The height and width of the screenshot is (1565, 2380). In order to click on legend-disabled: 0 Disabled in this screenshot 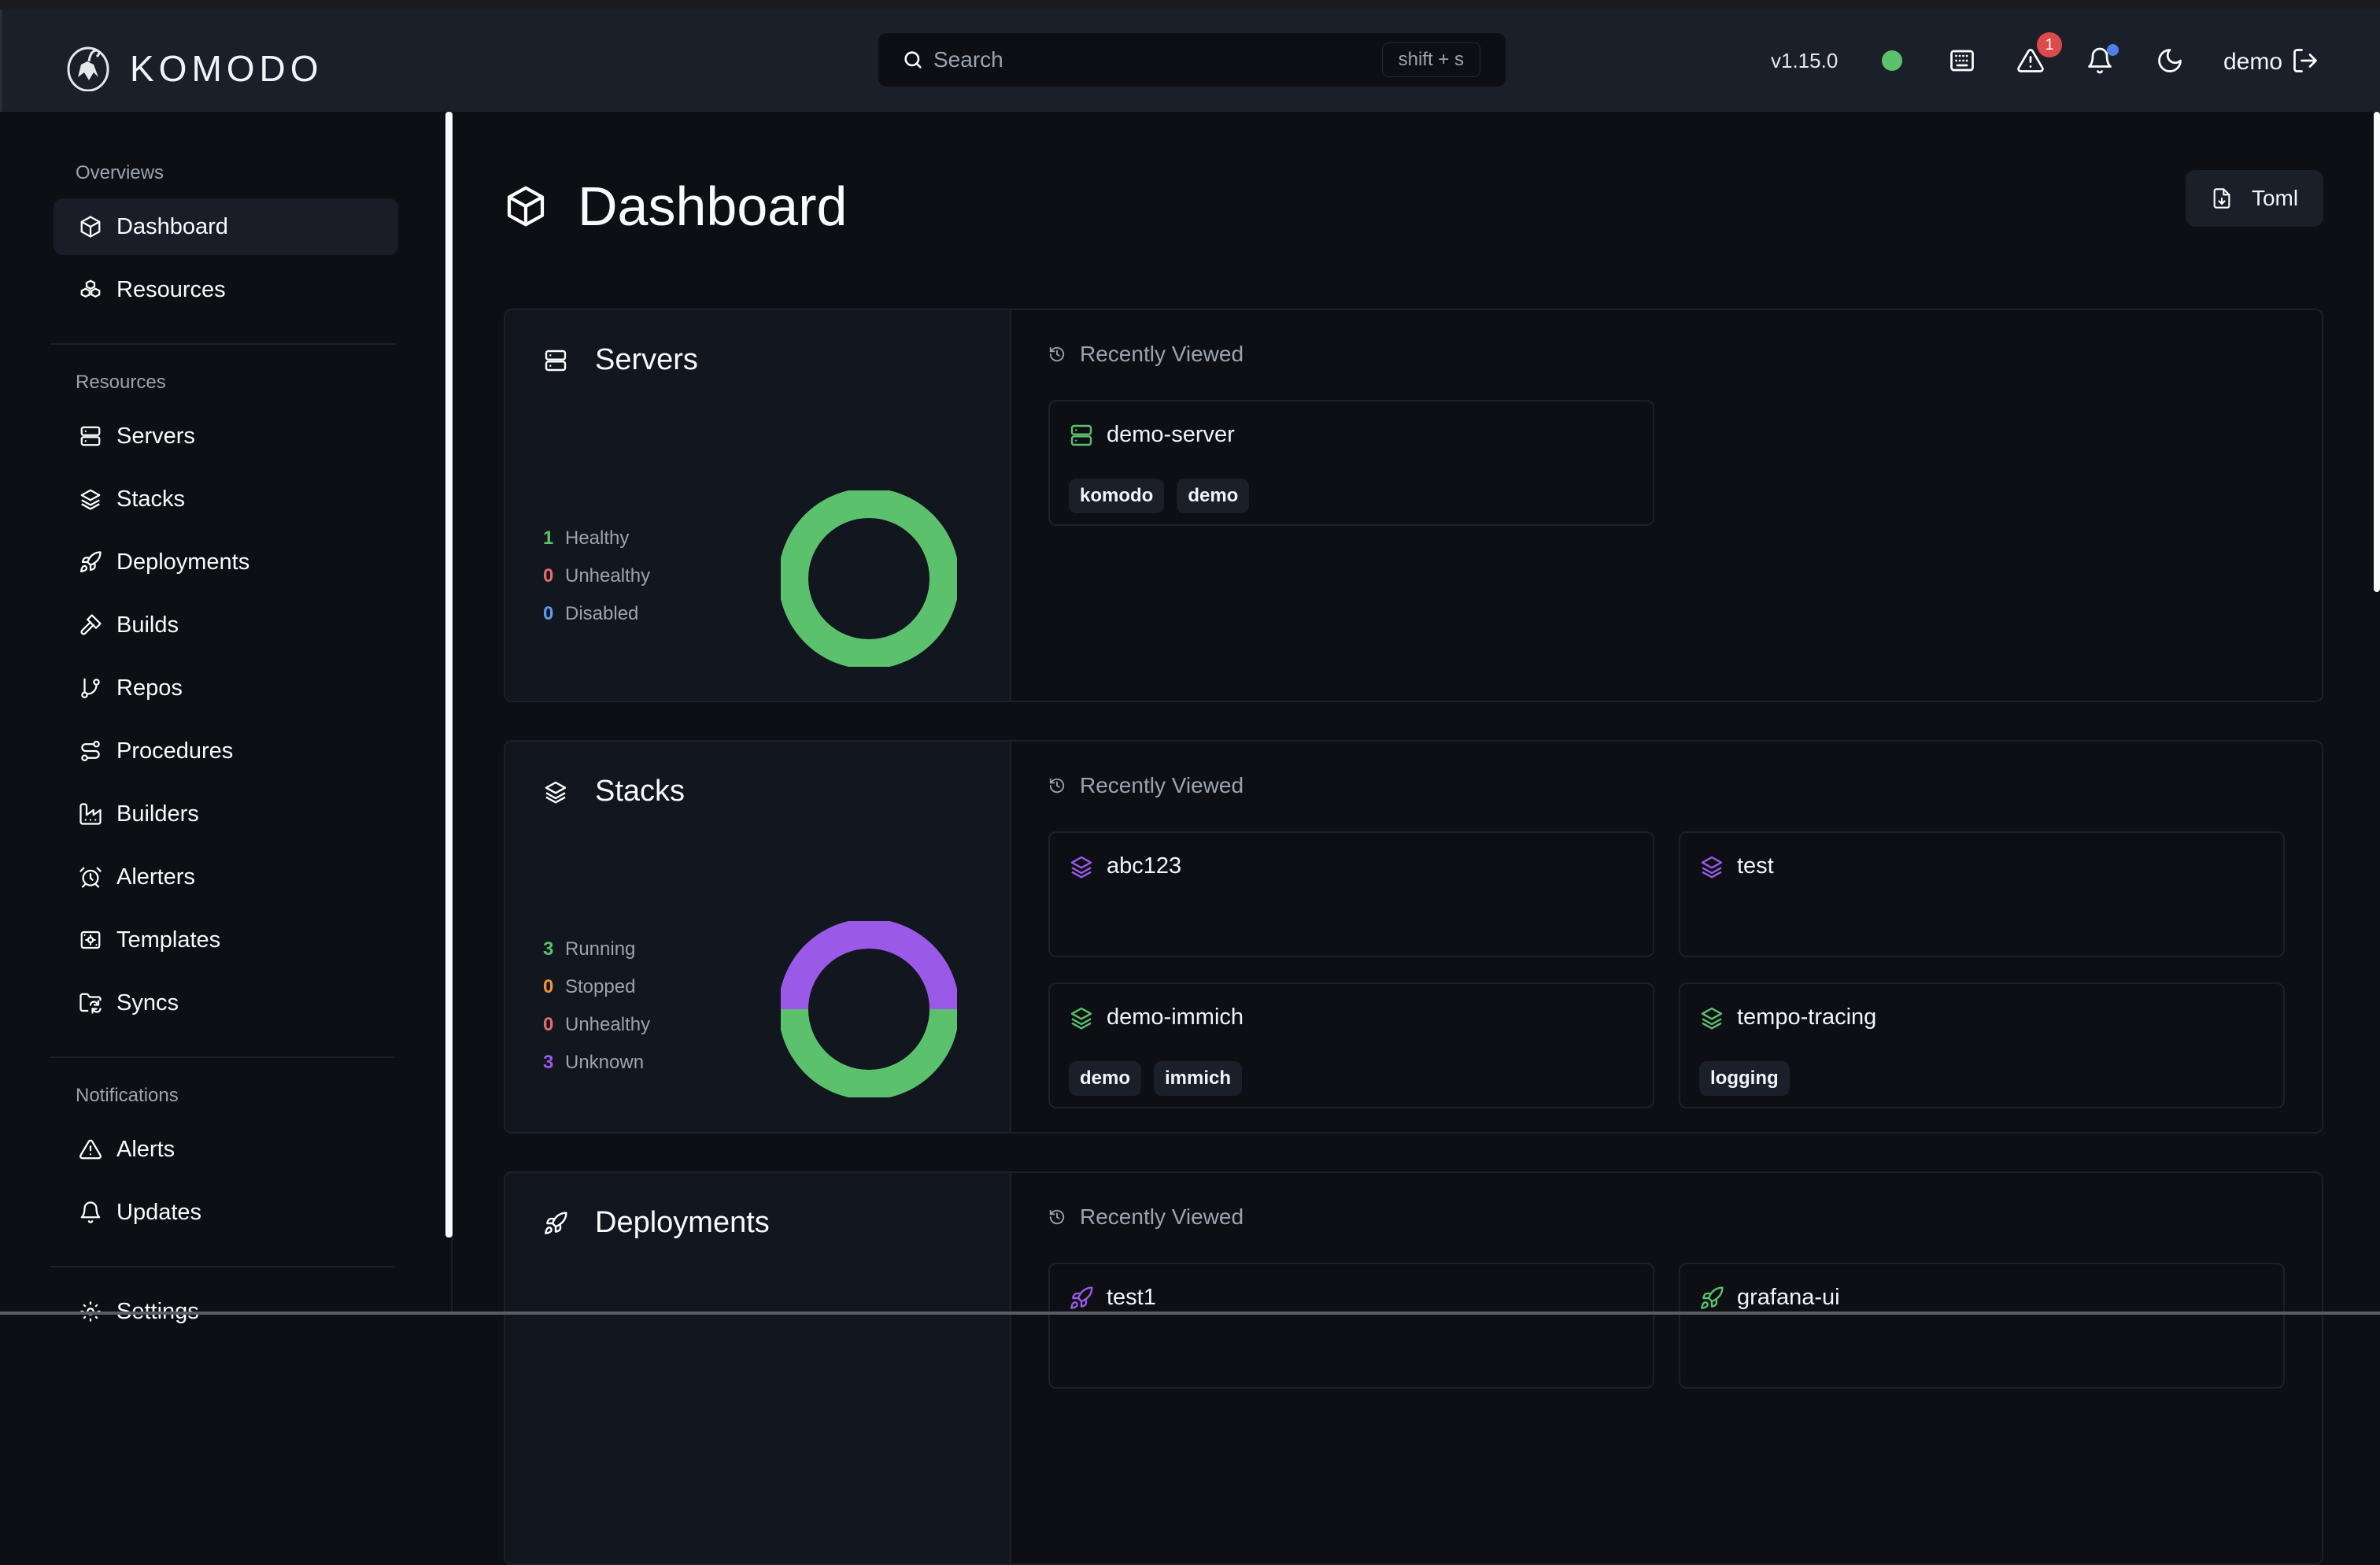, I will do `click(596, 614)`.